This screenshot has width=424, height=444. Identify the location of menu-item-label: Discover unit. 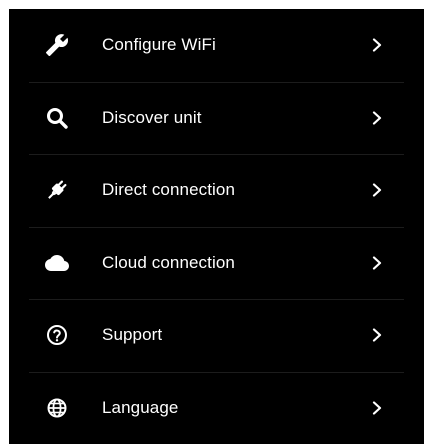
(152, 117).